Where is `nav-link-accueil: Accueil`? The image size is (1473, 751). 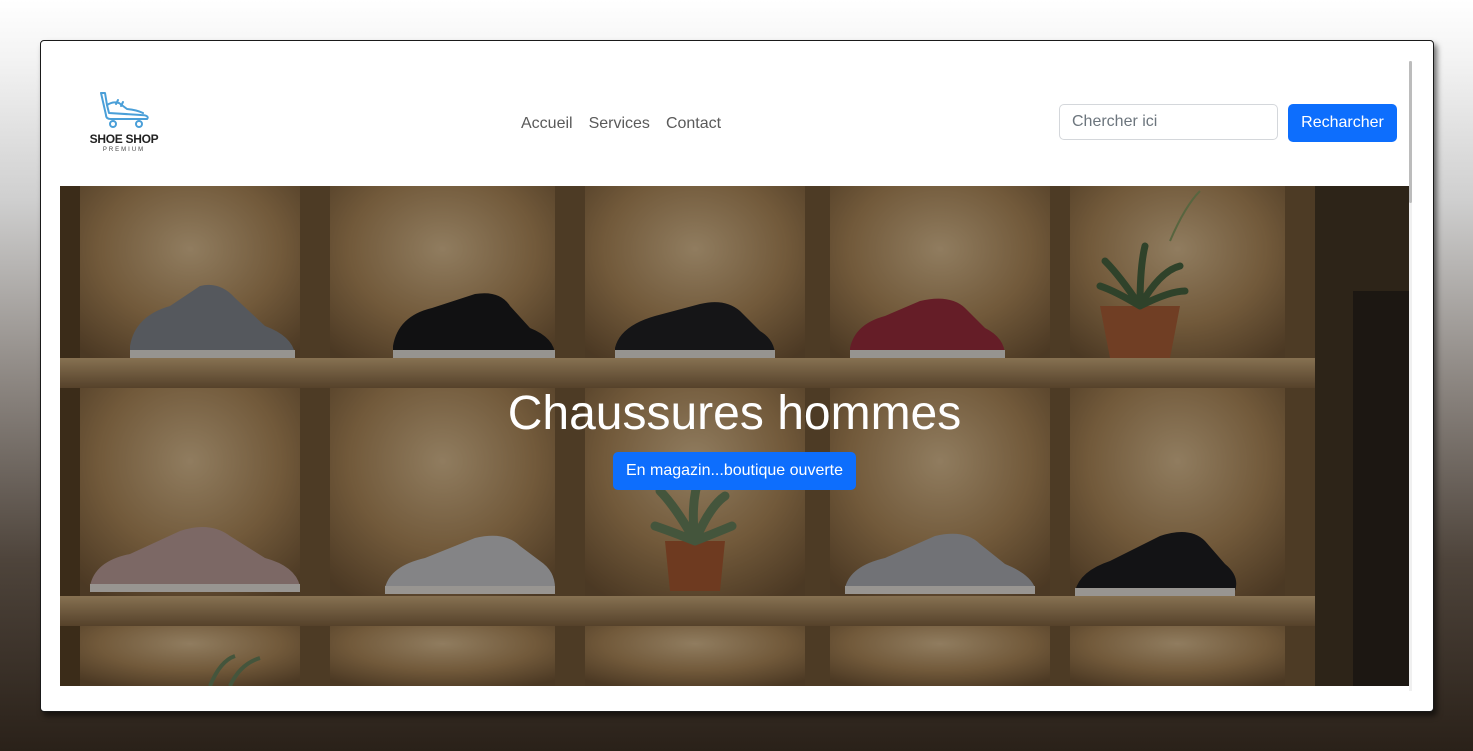 nav-link-accueil: Accueil is located at coordinates (547, 124).